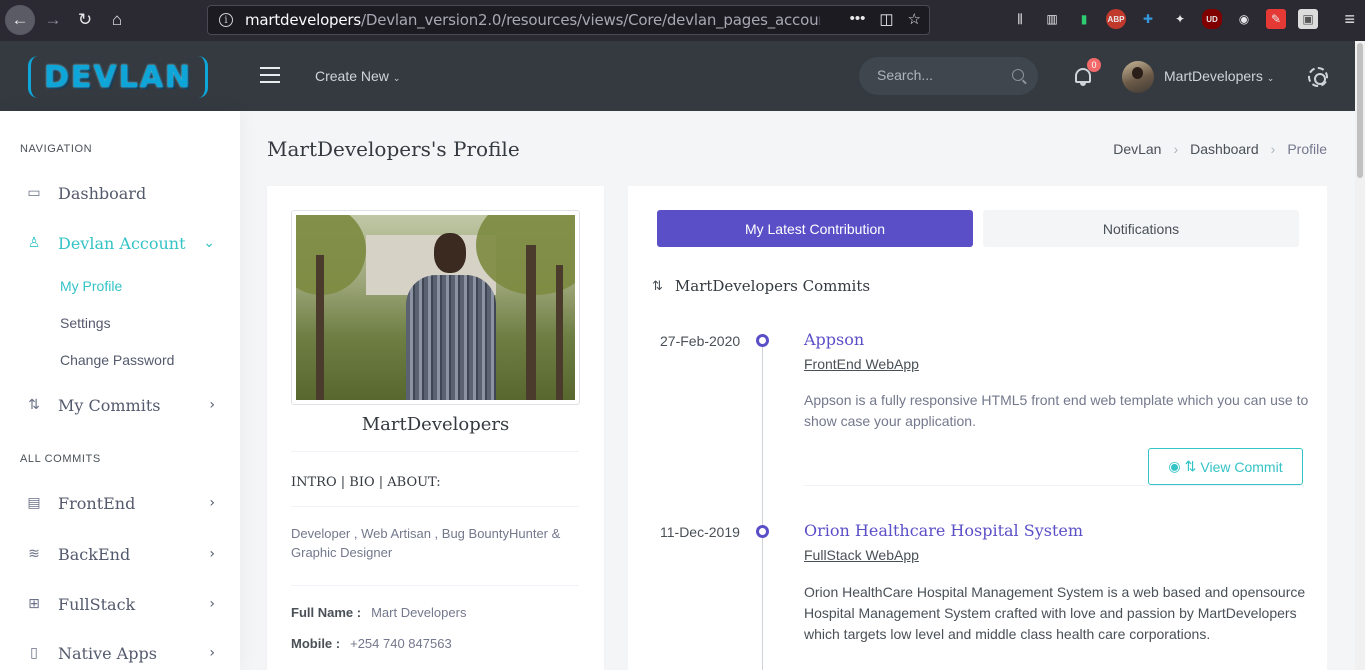 The width and height of the screenshot is (1365, 670). What do you see at coordinates (56, 149) in the screenshot?
I see `menu-title-navigation: NAVIGATION` at bounding box center [56, 149].